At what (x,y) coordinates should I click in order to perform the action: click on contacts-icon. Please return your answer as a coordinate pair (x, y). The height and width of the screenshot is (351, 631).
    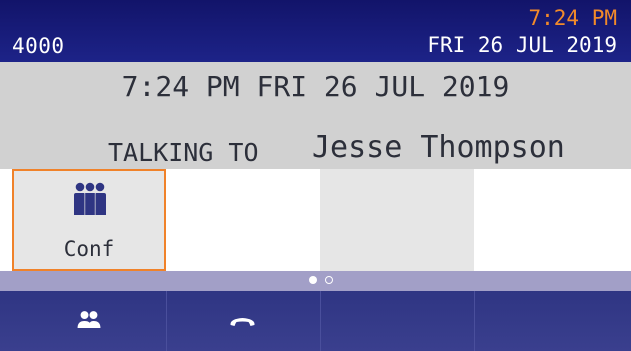
    Looking at the image, I should click on (89, 319).